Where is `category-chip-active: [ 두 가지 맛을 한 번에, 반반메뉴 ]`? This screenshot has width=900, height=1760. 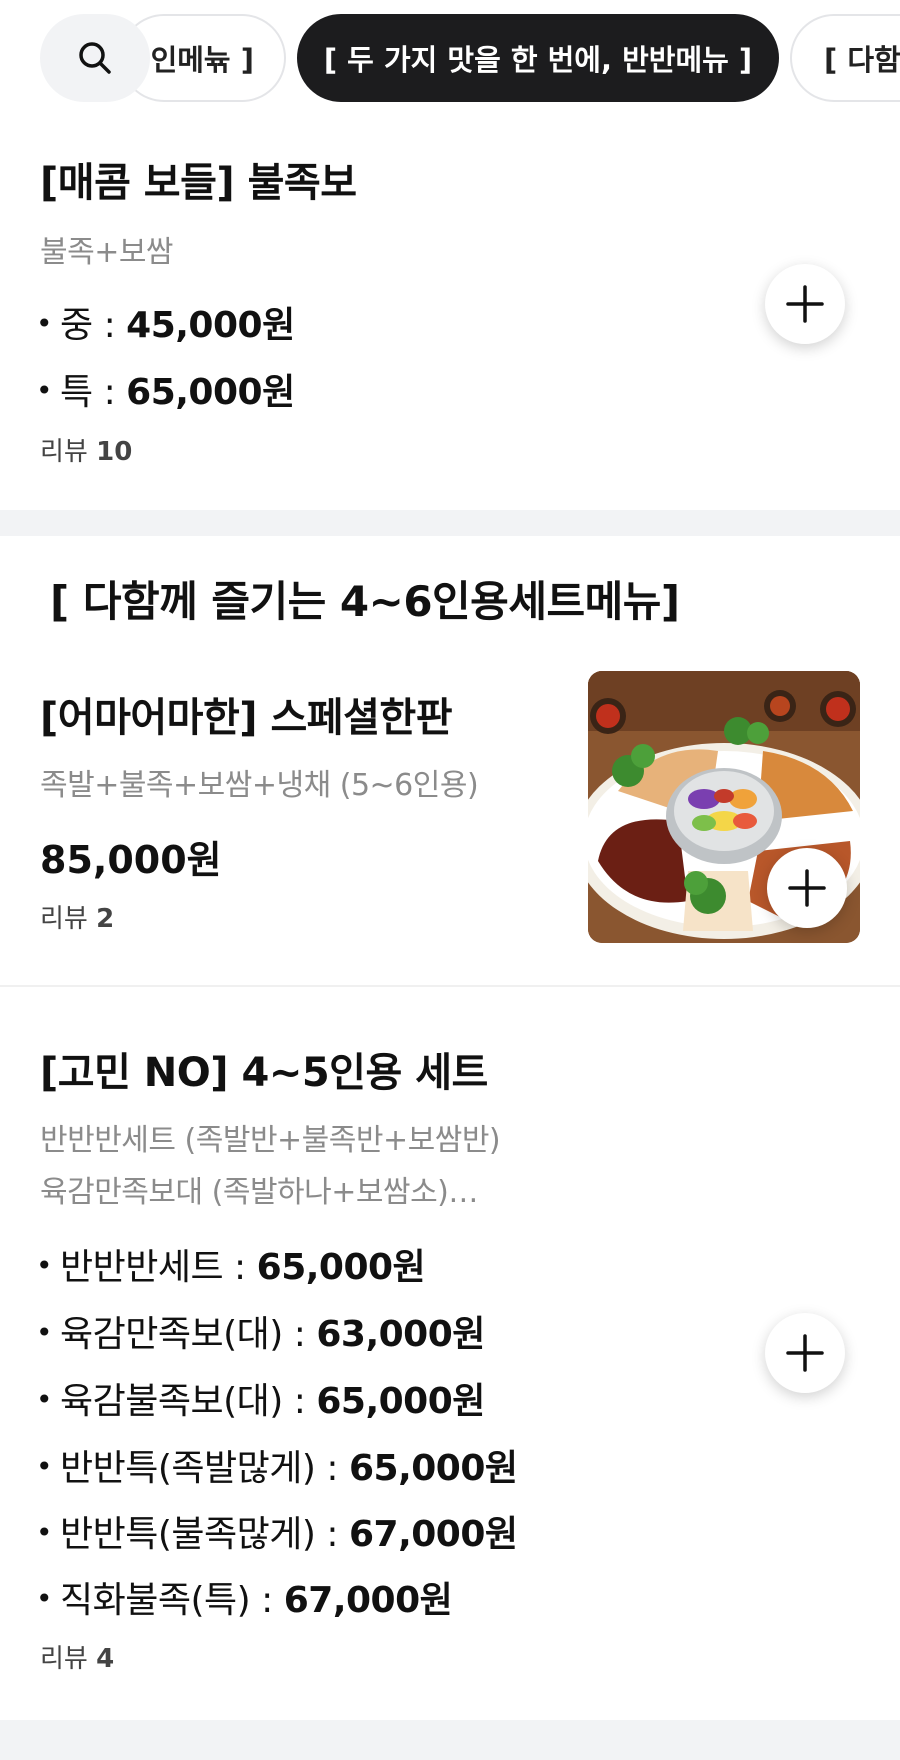
category-chip-active: [ 두 가지 맛을 한 번에, 반반메뉴 ] is located at coordinates (538, 58).